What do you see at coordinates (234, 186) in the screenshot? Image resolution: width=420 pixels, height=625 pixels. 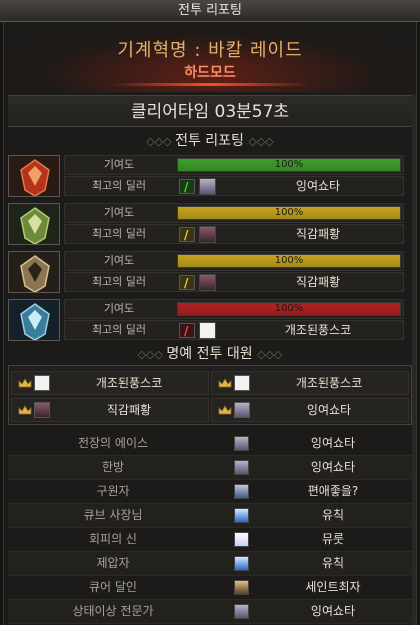 I see `dealer-line: 최고의 딜러 / 잉여쇼타` at bounding box center [234, 186].